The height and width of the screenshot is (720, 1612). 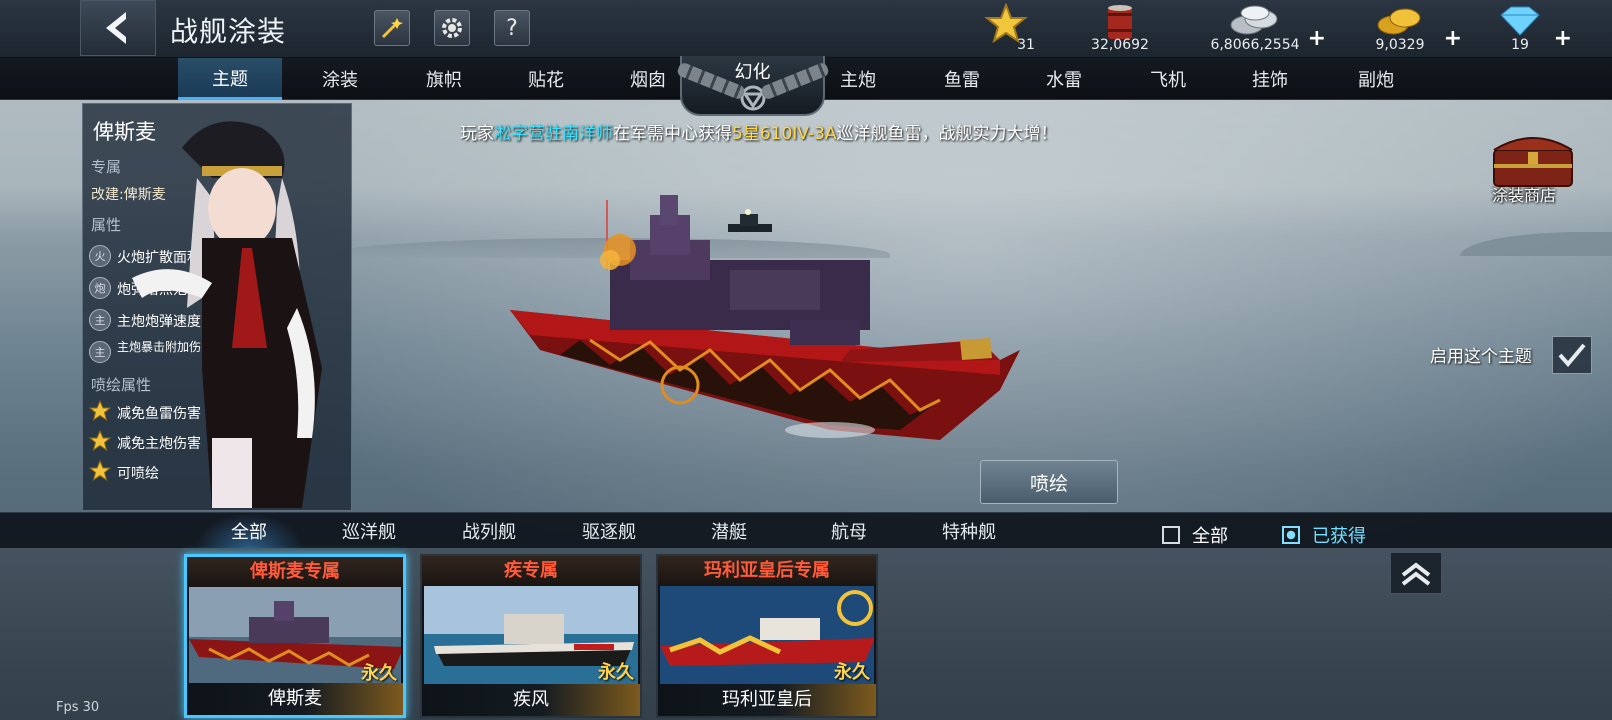 I want to click on gold-value: 9,0329, so click(x=1400, y=45).